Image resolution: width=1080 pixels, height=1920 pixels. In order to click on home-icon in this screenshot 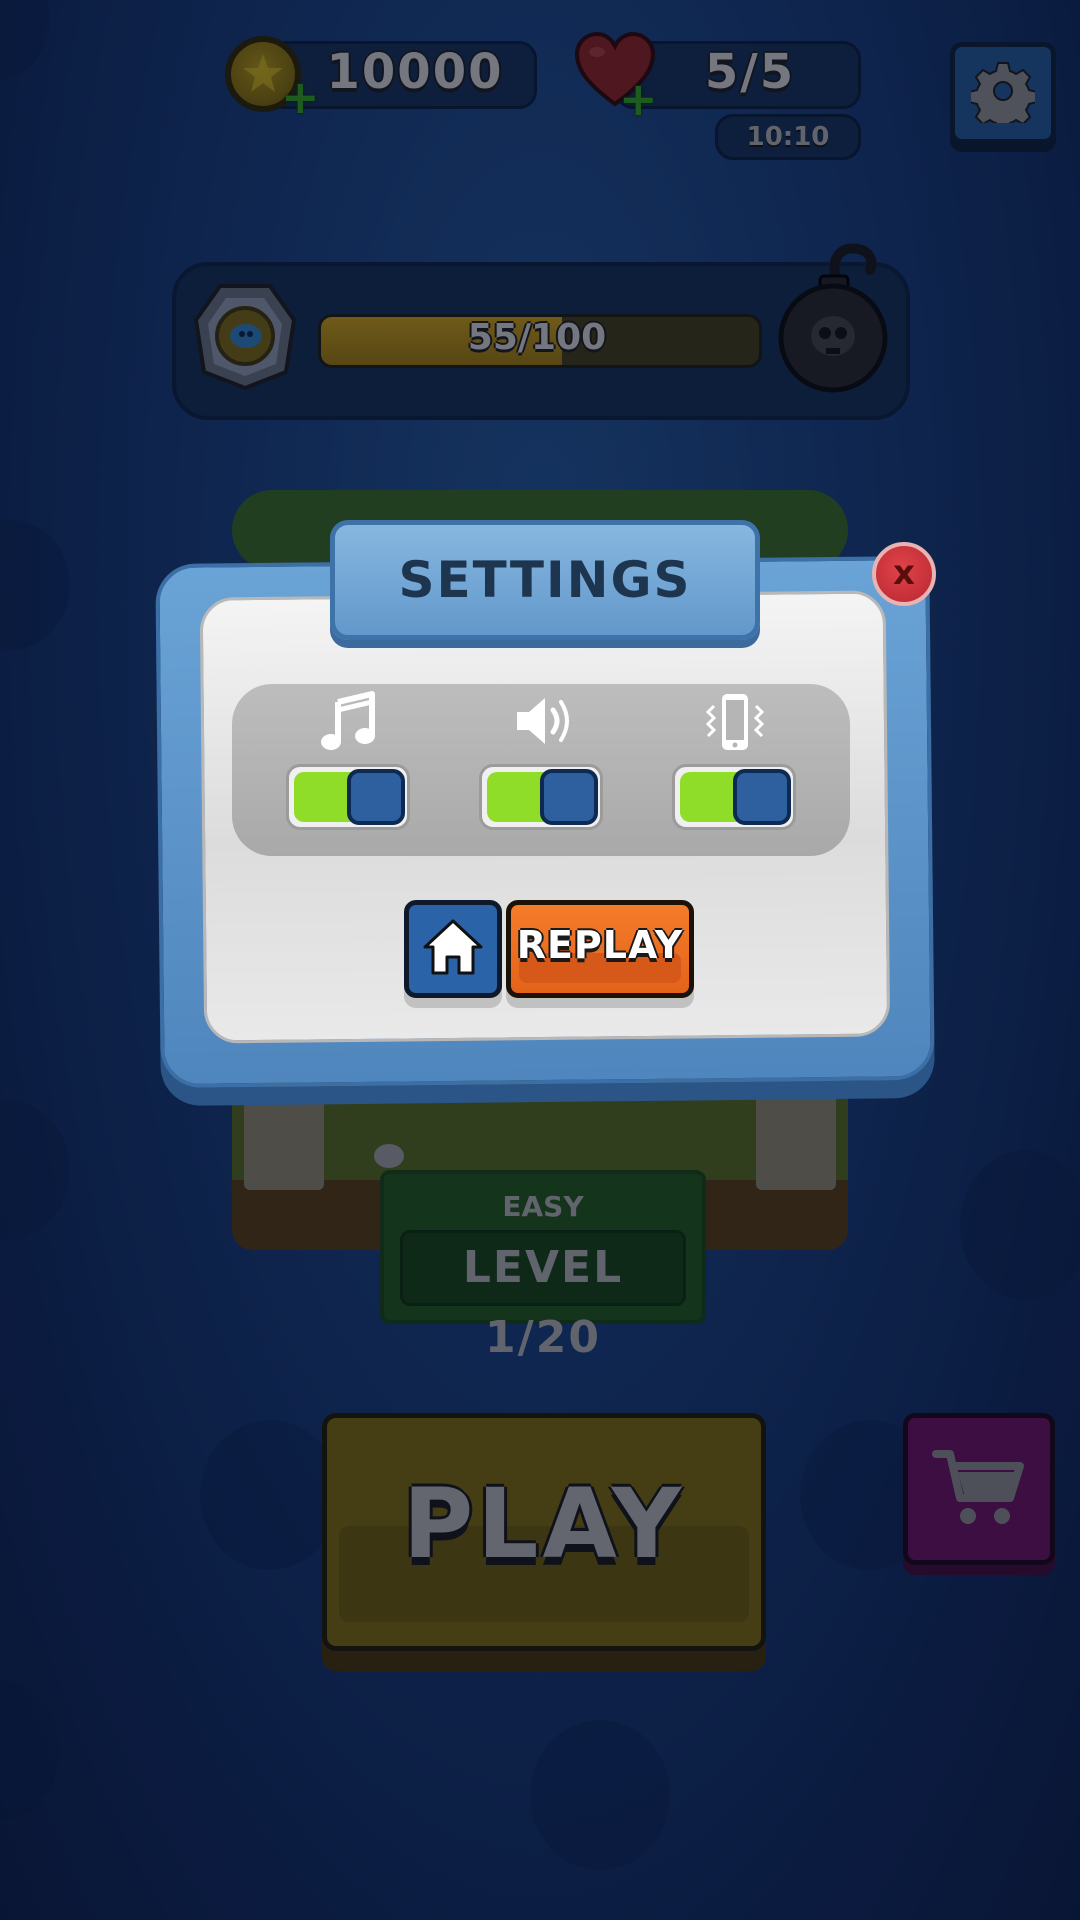, I will do `click(453, 947)`.